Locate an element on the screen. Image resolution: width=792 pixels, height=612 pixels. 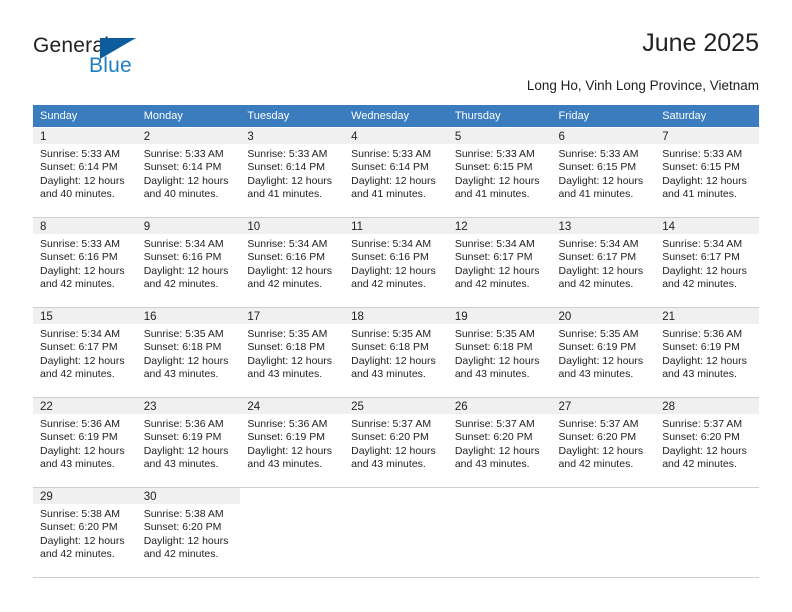
day-number: 23 is located at coordinates (188, 406).